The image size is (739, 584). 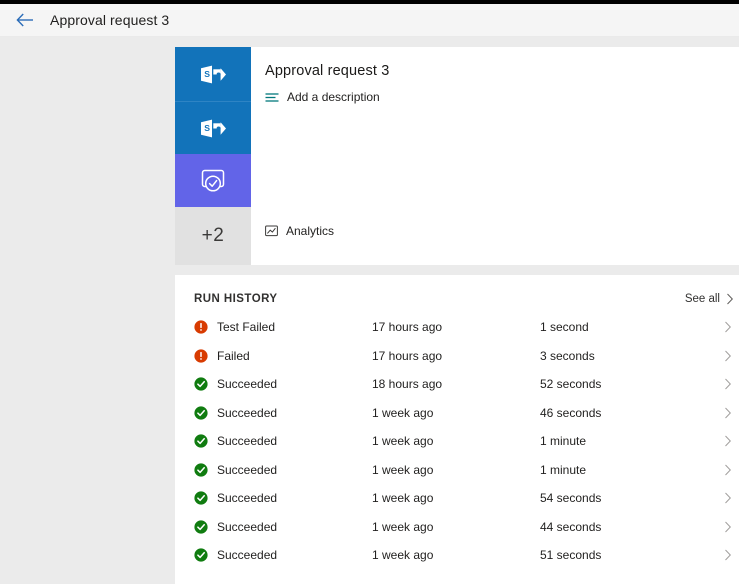 I want to click on connector-tile-approvals, so click(x=213, y=180).